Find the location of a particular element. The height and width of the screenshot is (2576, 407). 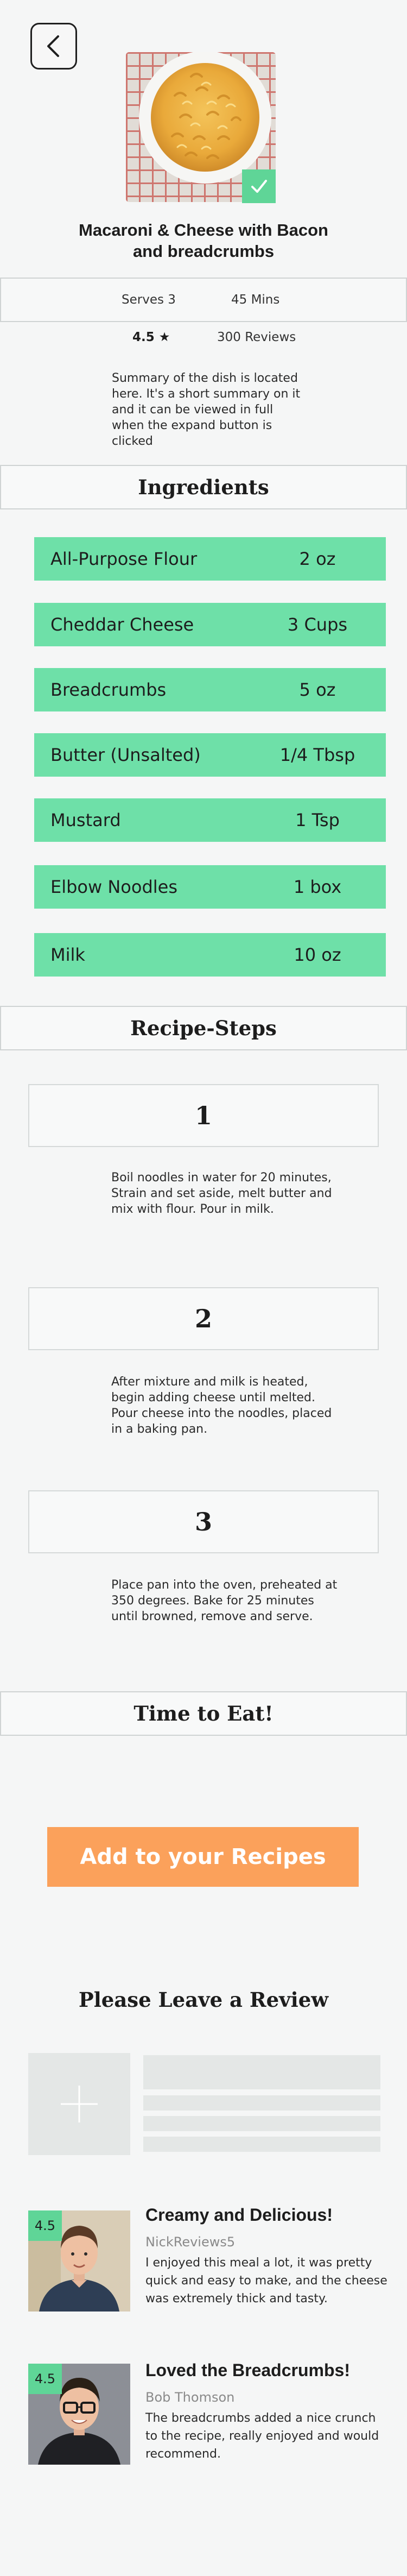

chevron-left-icon is located at coordinates (53, 46).